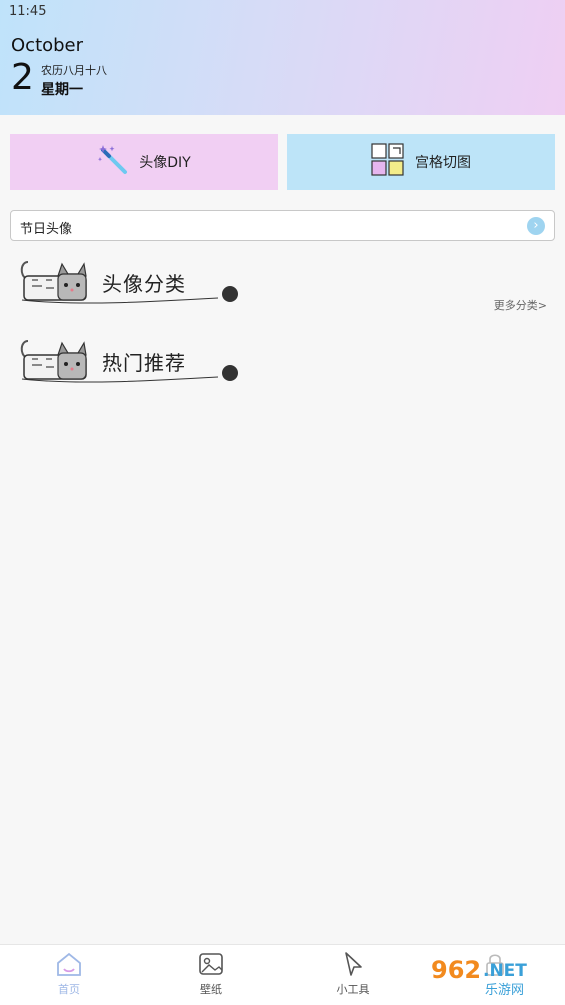 Image resolution: width=565 pixels, height=1005 pixels. I want to click on arrow-right-circle-icon: ›, so click(536, 226).